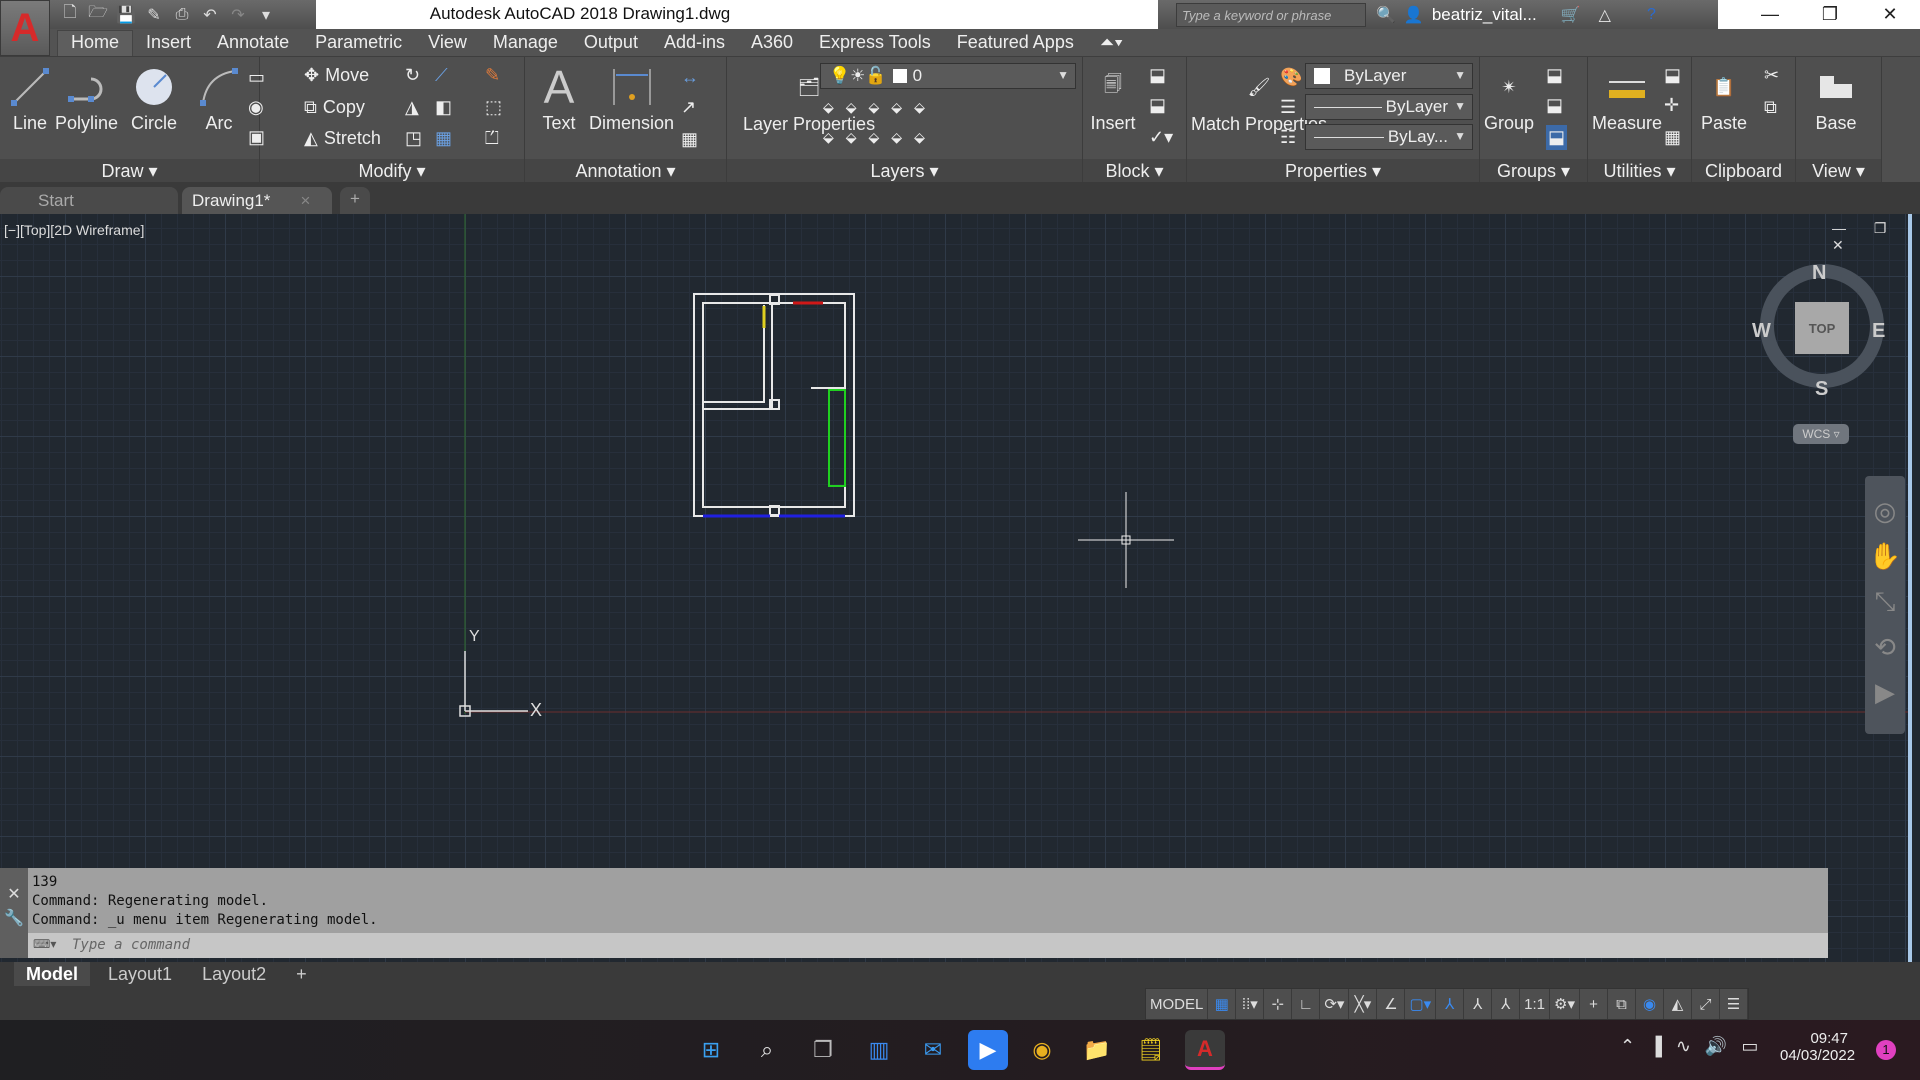  What do you see at coordinates (336, 75) in the screenshot?
I see `move-button: ✥ Move` at bounding box center [336, 75].